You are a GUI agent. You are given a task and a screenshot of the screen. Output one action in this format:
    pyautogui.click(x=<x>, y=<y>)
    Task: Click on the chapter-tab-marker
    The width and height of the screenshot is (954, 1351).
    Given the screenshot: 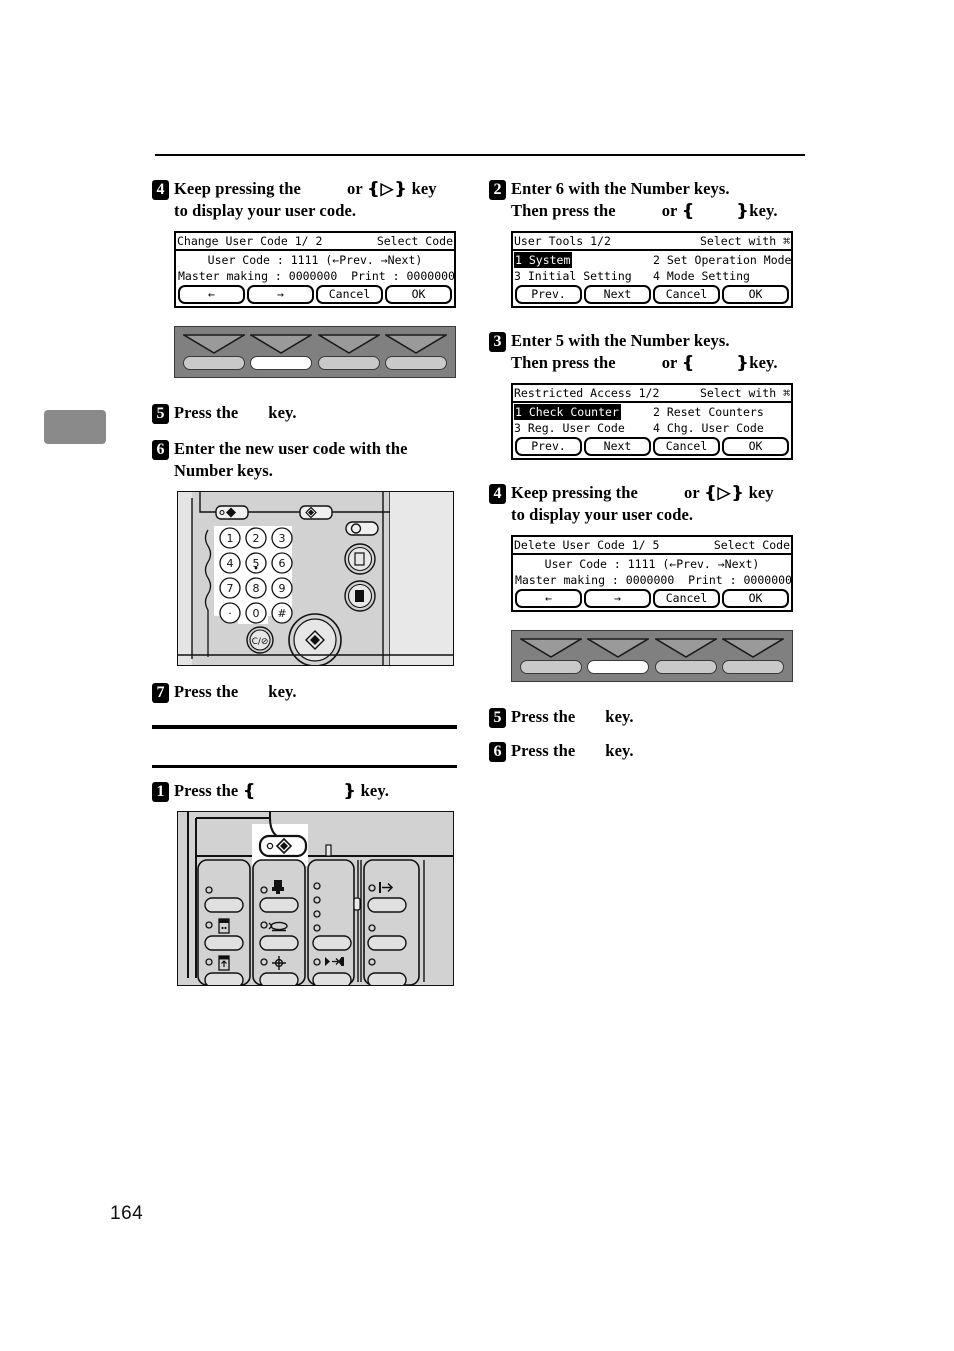 What is the action you would take?
    pyautogui.click(x=75, y=427)
    